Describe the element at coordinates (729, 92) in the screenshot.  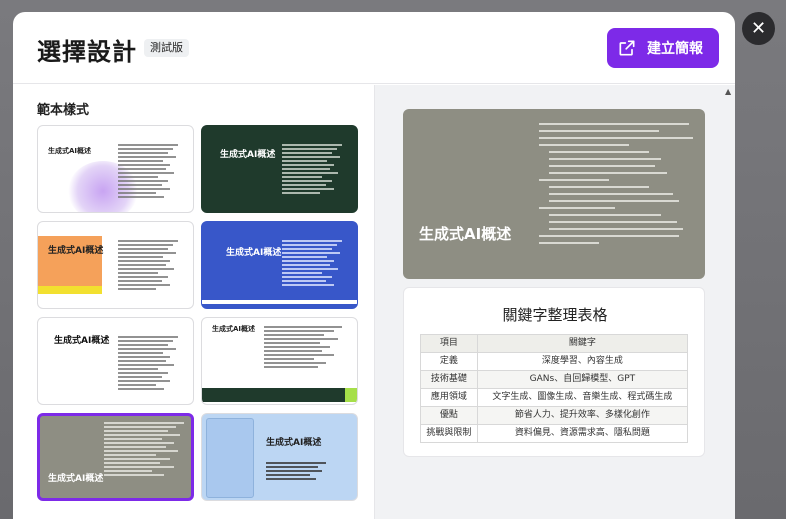
I see `scroll-up-arrow-icon: ▲` at that location.